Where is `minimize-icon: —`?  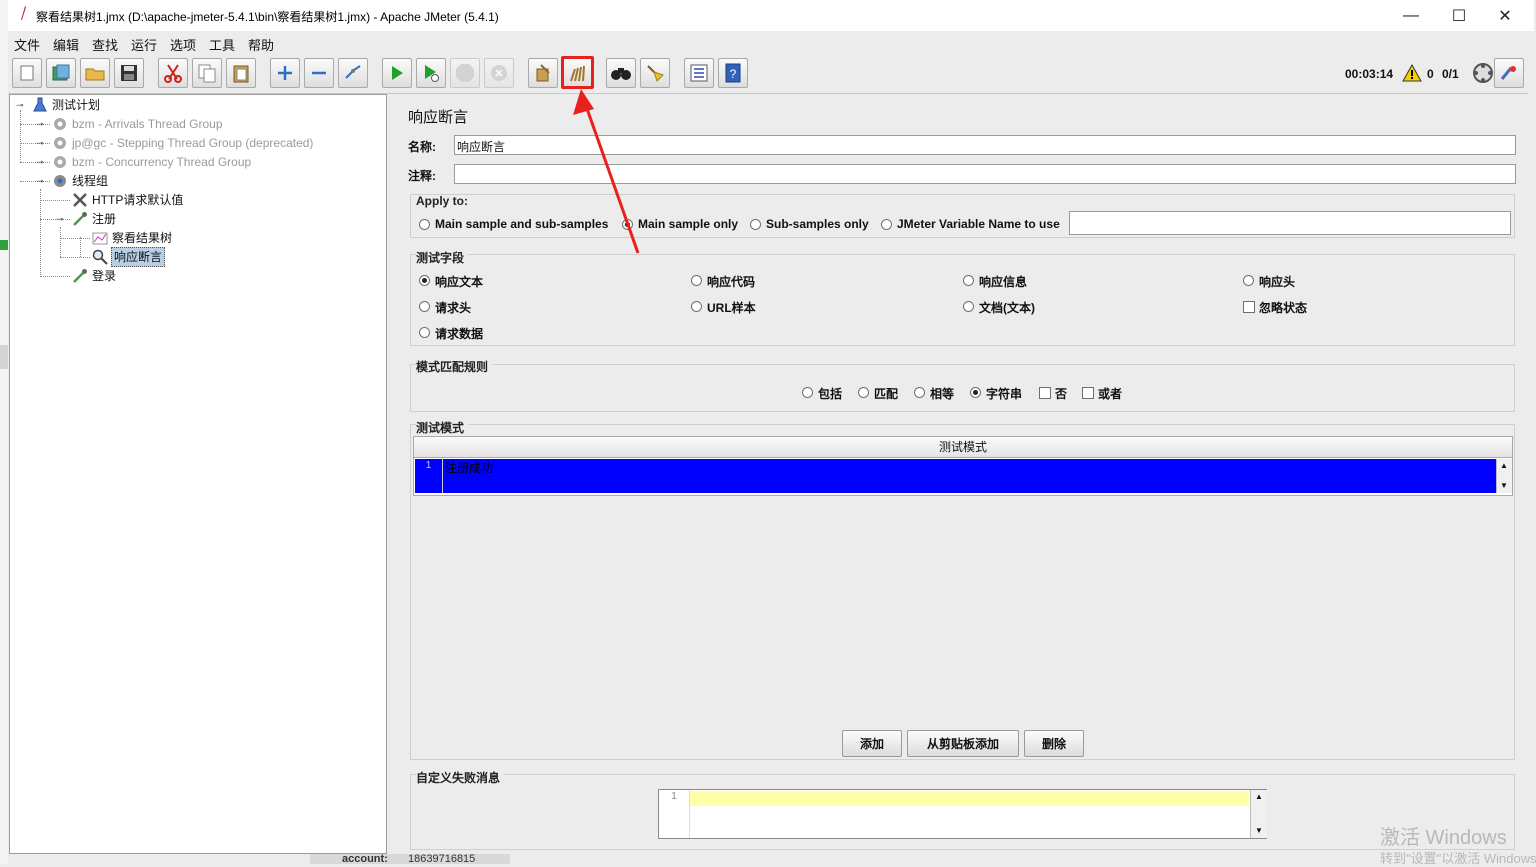 minimize-icon: — is located at coordinates (1411, 15).